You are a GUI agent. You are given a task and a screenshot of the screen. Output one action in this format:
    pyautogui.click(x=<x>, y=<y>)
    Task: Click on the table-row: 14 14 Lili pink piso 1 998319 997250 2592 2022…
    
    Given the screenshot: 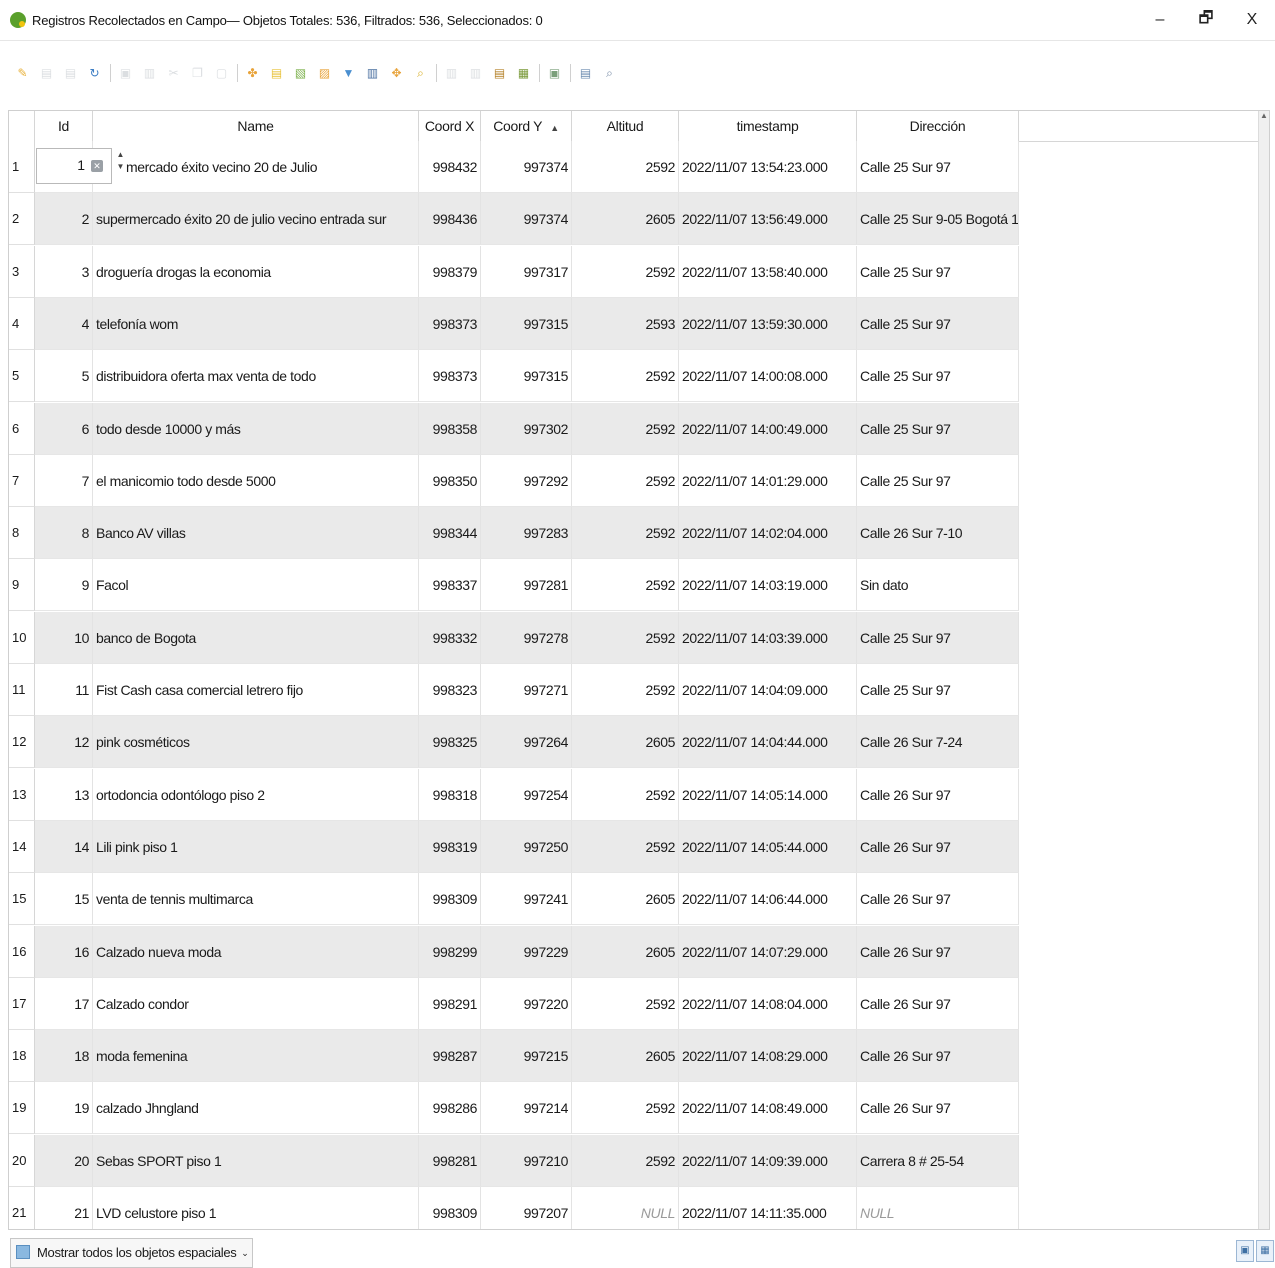 What is the action you would take?
    pyautogui.click(x=514, y=846)
    